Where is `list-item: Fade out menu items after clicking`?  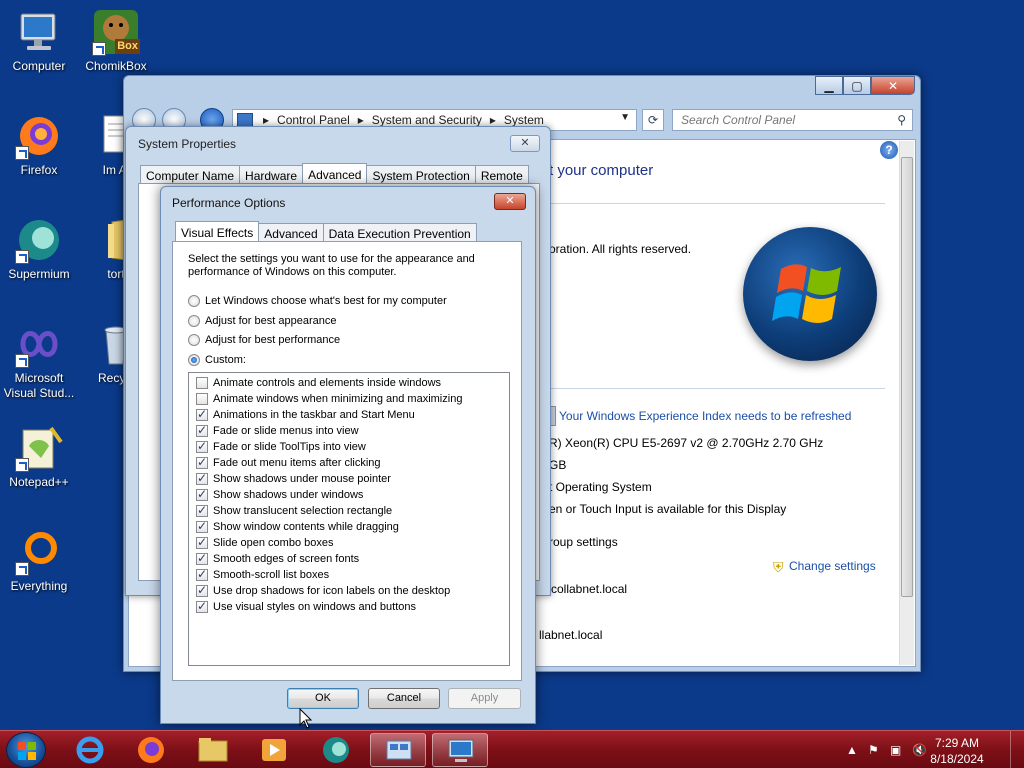
list-item: Fade out menu items after clicking is located at coordinates (349, 463).